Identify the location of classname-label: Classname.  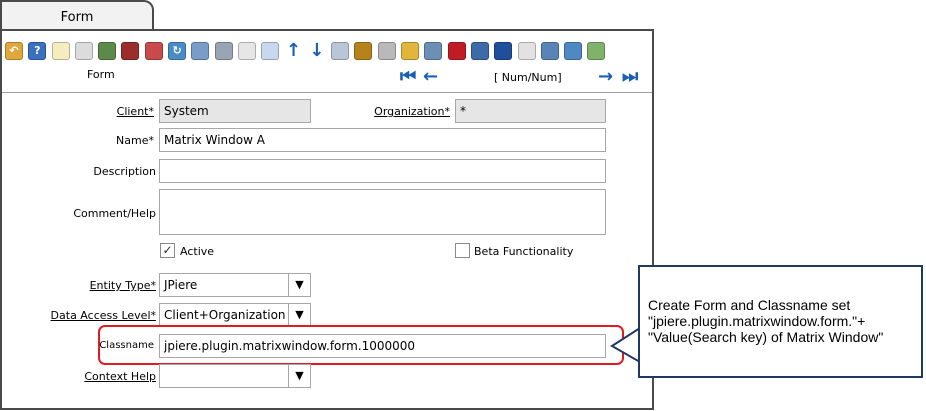
(126, 345).